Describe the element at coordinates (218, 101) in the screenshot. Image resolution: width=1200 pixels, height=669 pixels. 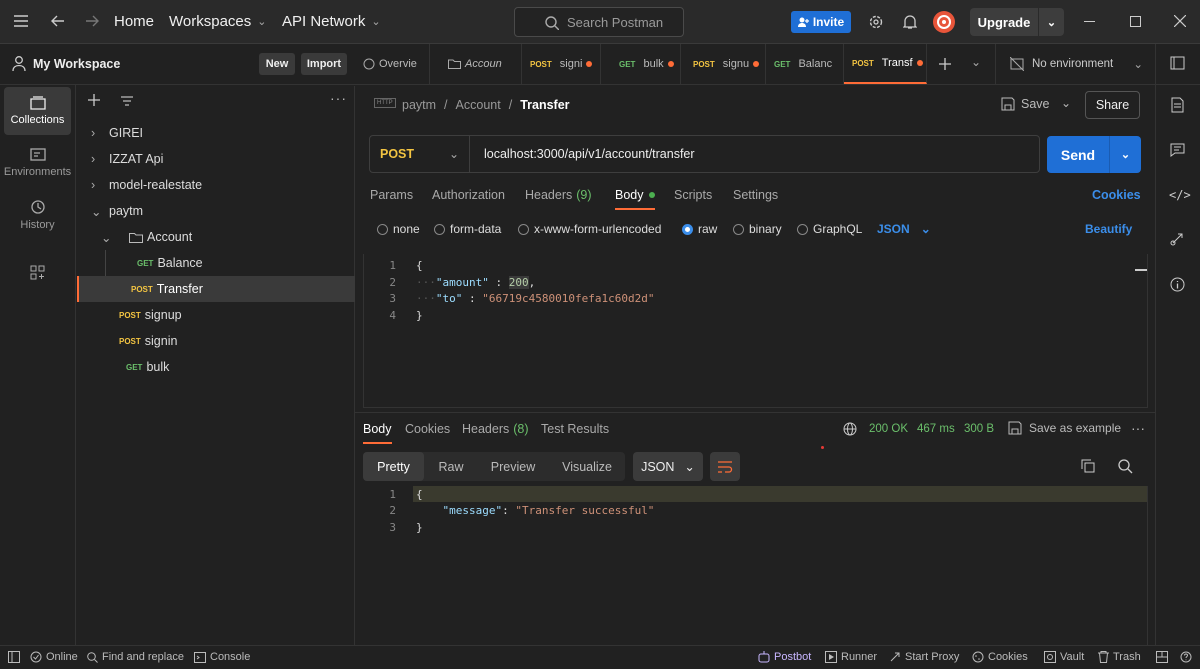
I see `filter-input` at that location.